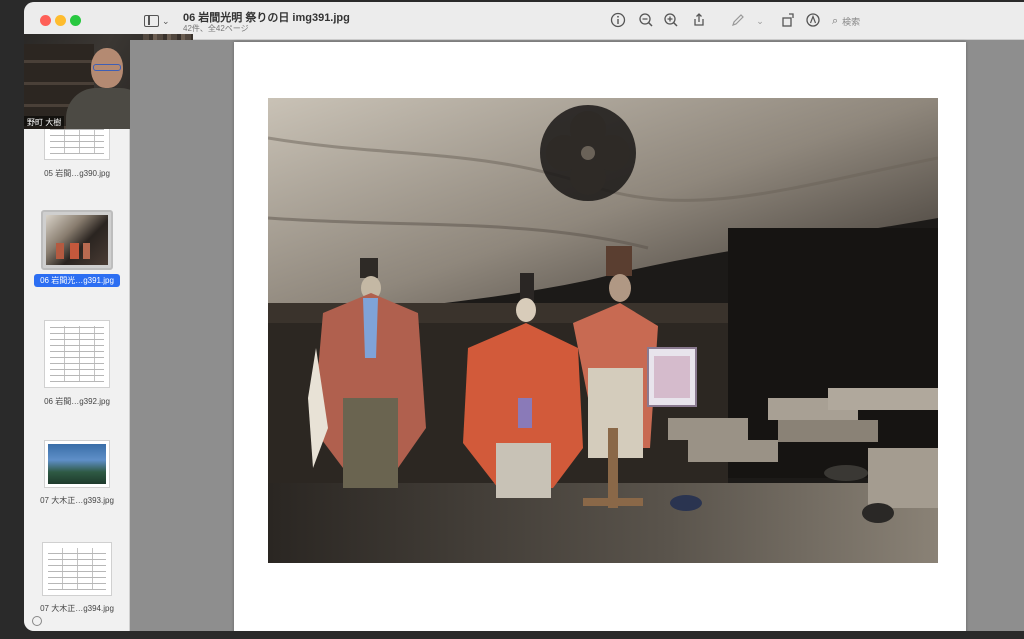 This screenshot has width=1024, height=639. Describe the element at coordinates (160, 21) in the screenshot. I see `sidebar-toggle-button: ⌄` at that location.